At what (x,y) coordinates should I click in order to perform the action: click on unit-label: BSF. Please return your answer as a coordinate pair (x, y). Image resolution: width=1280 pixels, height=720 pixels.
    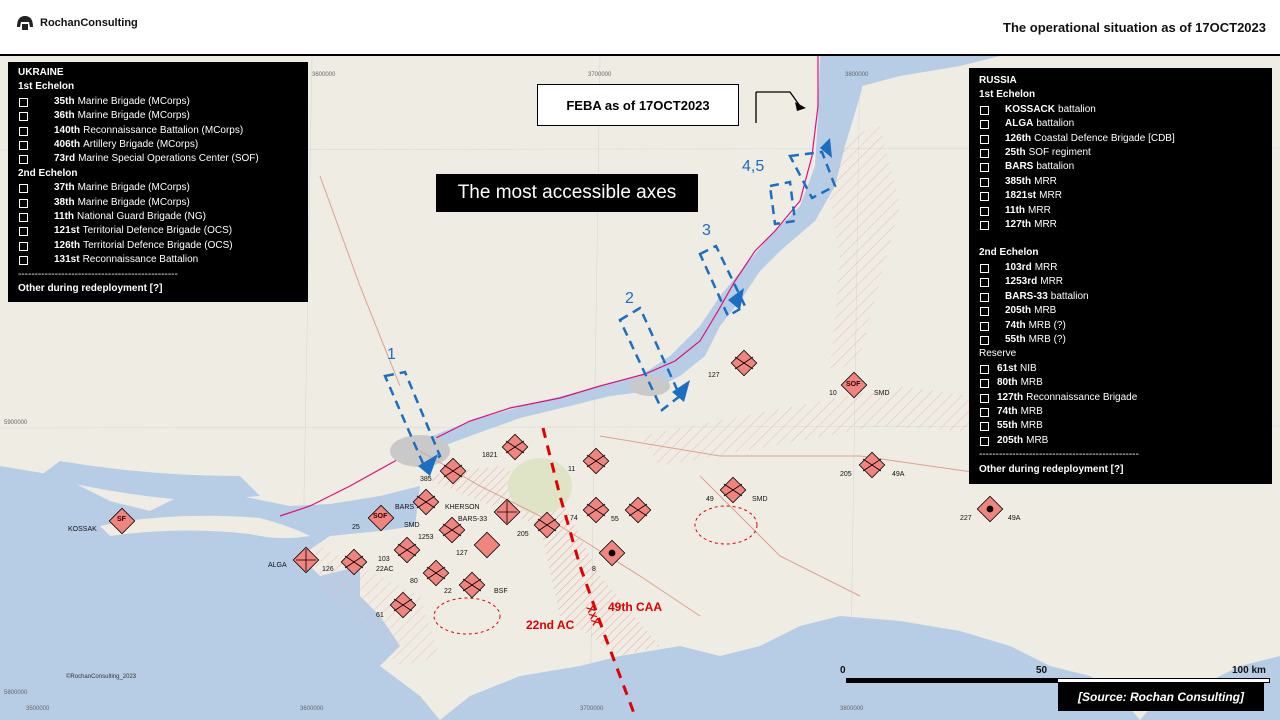
    Looking at the image, I should click on (501, 591).